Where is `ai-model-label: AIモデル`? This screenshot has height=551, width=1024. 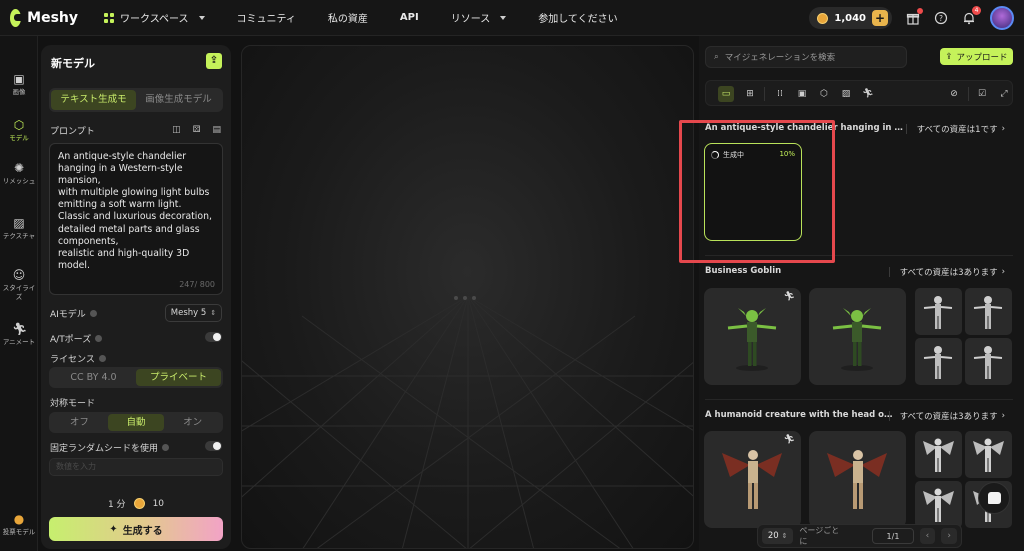 ai-model-label: AIモデル is located at coordinates (73, 313).